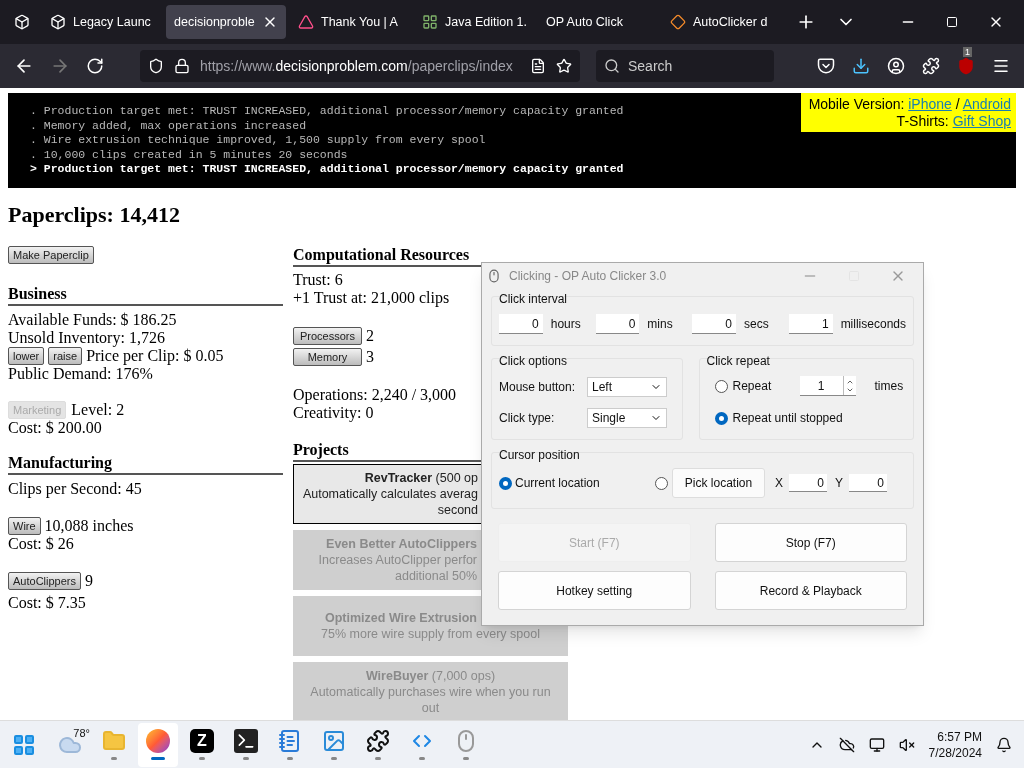  What do you see at coordinates (430, 676) in the screenshot?
I see `project-title: WireBuyer (7,000 ops)` at bounding box center [430, 676].